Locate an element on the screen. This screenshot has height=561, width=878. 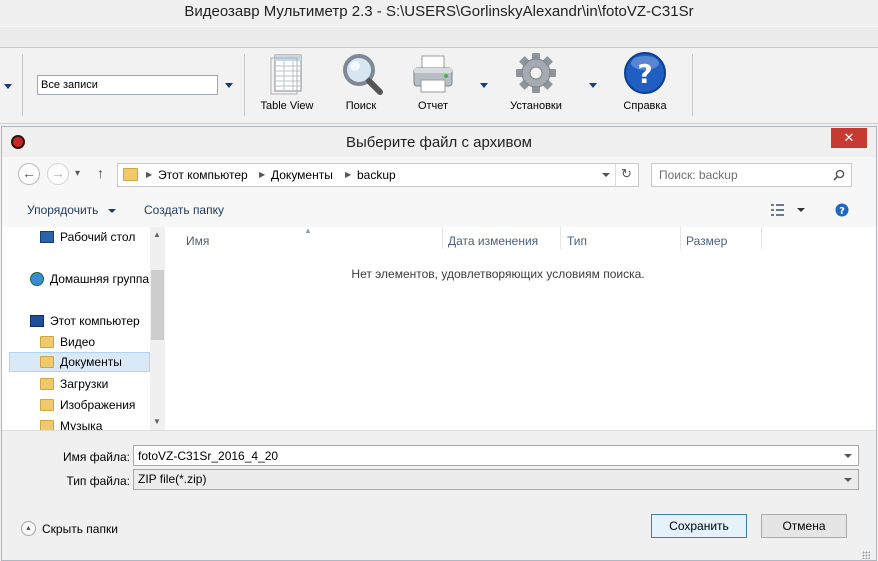
video-folder-icon is located at coordinates (47, 342).